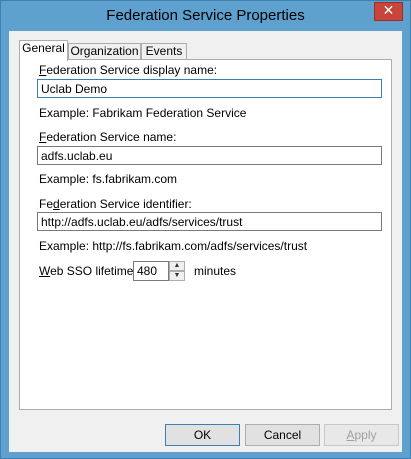 Image resolution: width=411 pixels, height=459 pixels. What do you see at coordinates (108, 179) in the screenshot?
I see `service-name-example: Example: fs.fabrikam.com` at bounding box center [108, 179].